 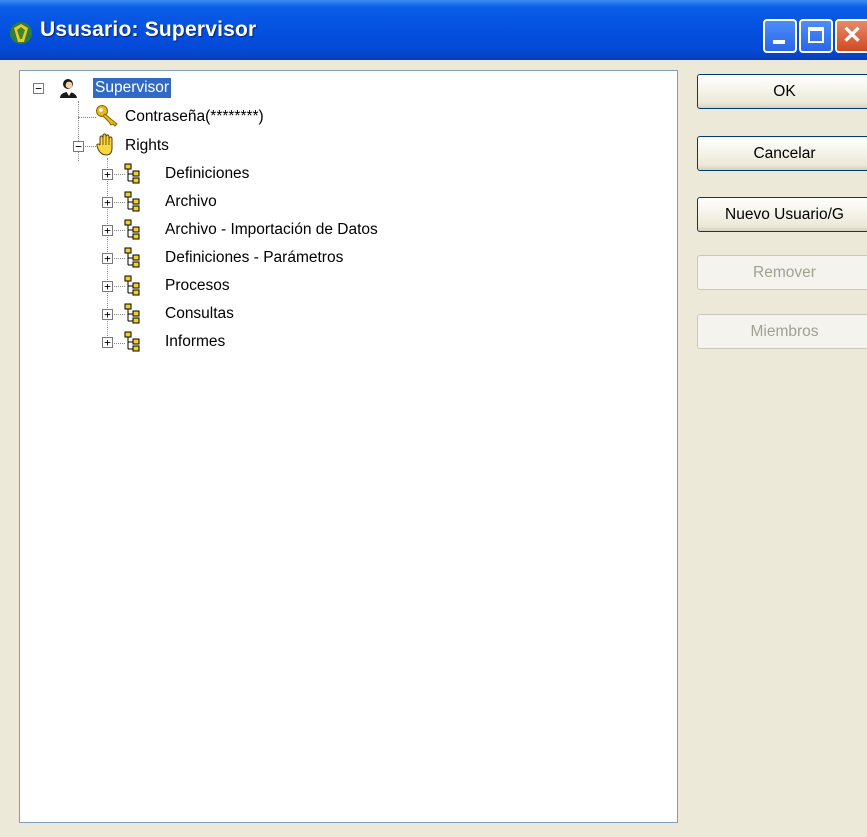 I want to click on tree-node-rights: Rights, so click(x=147, y=146).